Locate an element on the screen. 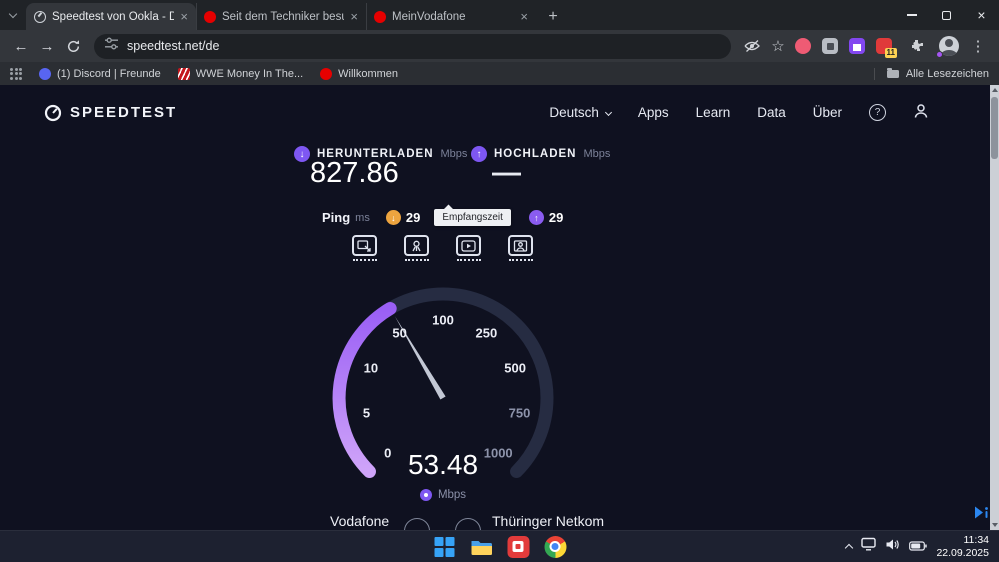  clock: 11:34 22.09.2025 is located at coordinates (962, 546).